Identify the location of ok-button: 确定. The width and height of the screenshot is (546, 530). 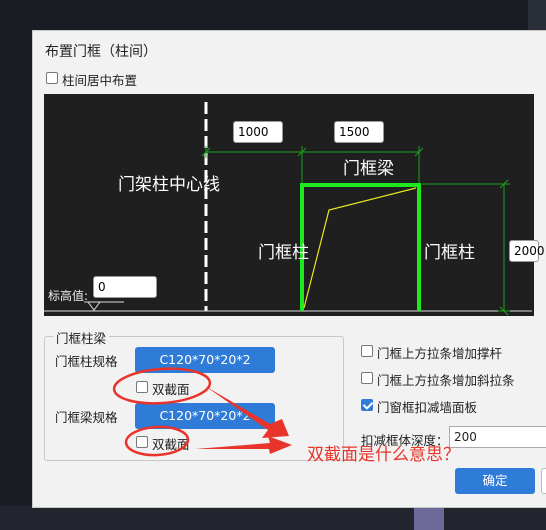
(495, 481).